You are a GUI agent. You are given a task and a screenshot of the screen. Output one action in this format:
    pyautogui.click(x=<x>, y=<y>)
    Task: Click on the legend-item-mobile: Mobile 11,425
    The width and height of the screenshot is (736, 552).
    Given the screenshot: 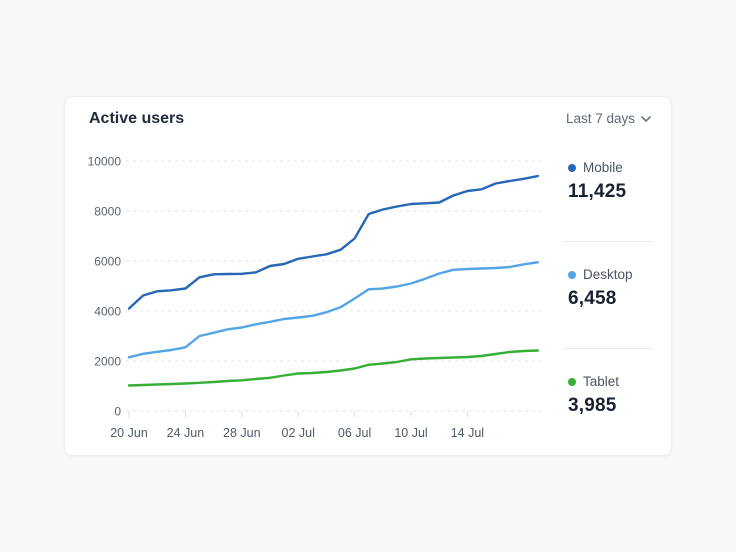 What is the action you would take?
    pyautogui.click(x=610, y=181)
    